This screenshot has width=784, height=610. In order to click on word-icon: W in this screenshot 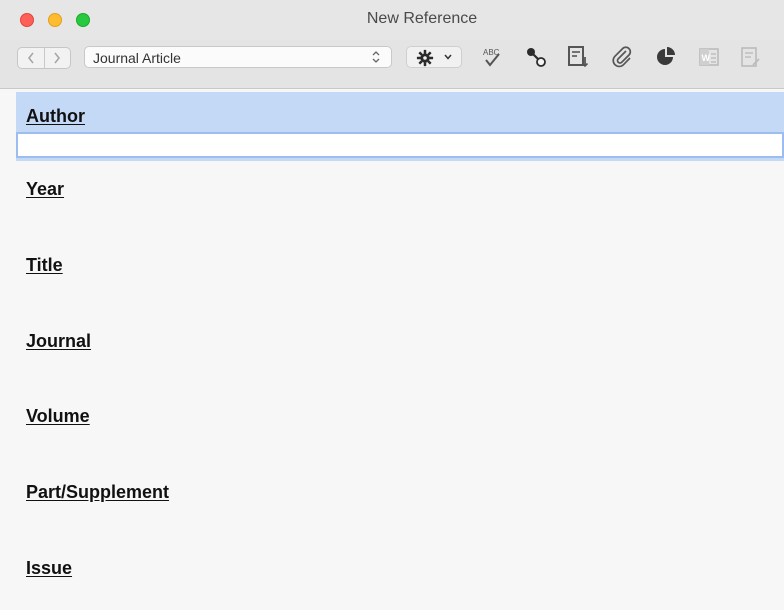, I will do `click(709, 57)`.